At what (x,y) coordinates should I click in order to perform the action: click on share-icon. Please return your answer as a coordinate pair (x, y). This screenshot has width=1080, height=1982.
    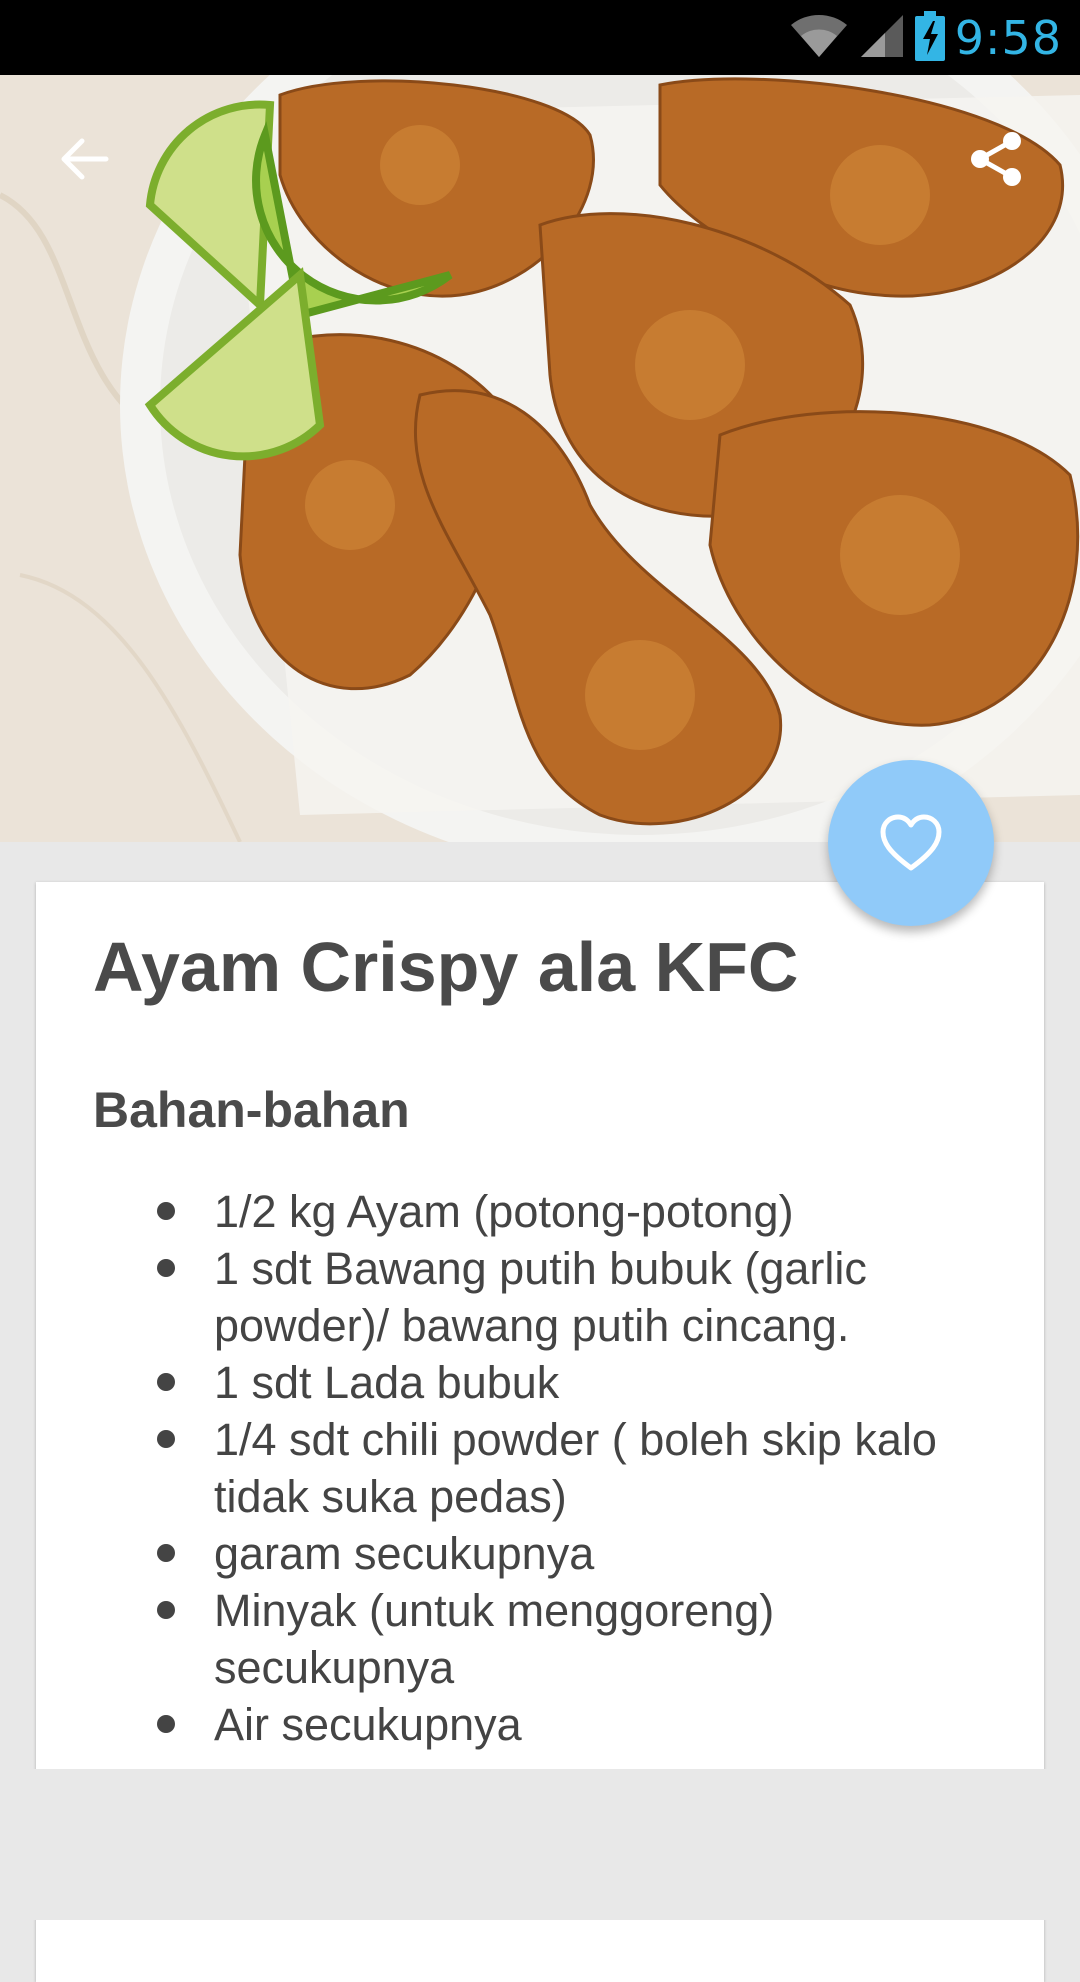
    Looking at the image, I should click on (996, 159).